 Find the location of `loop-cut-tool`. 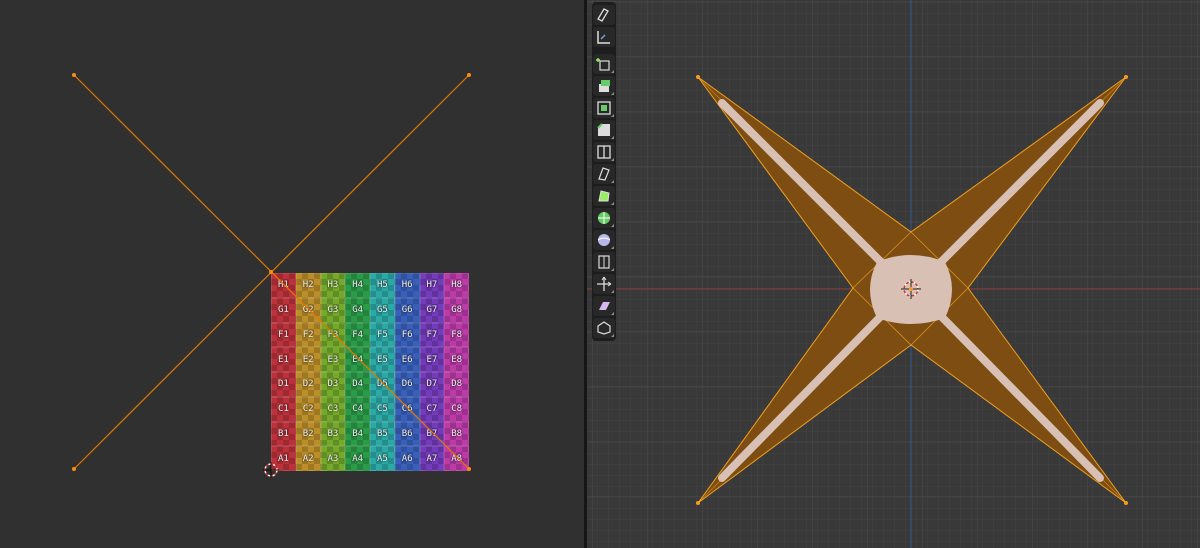

loop-cut-tool is located at coordinates (604, 152).